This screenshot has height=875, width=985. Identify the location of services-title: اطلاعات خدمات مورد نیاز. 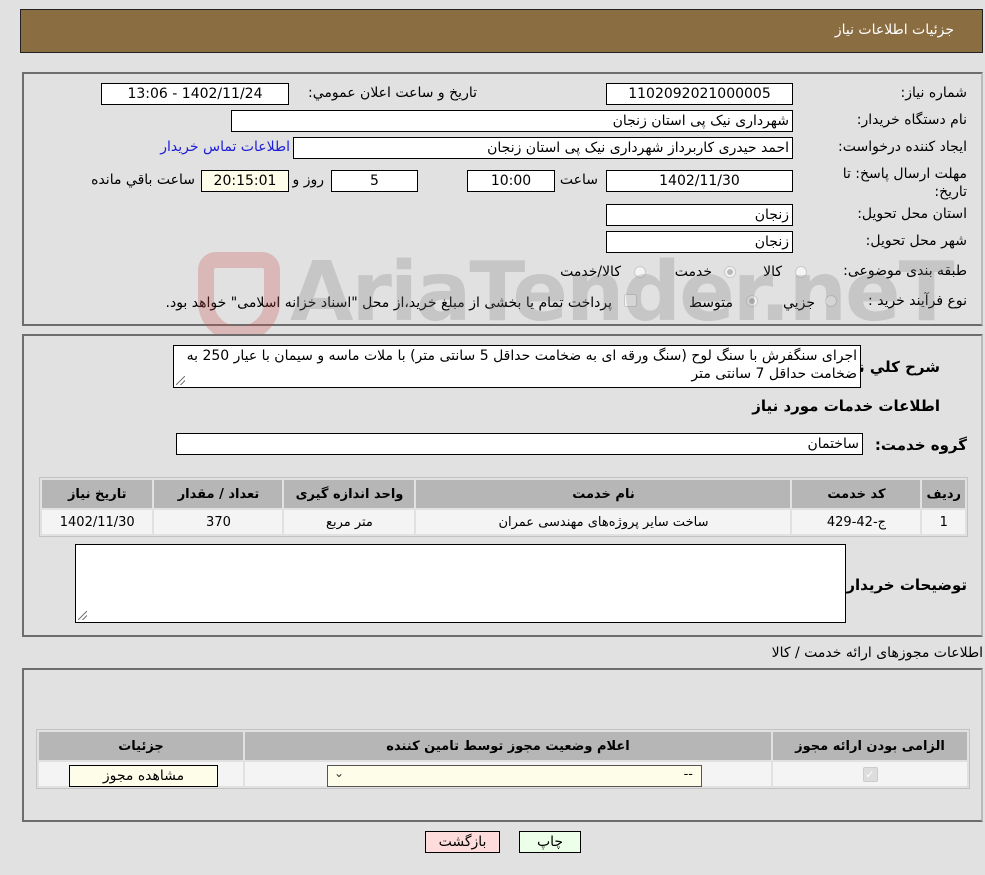
(846, 406).